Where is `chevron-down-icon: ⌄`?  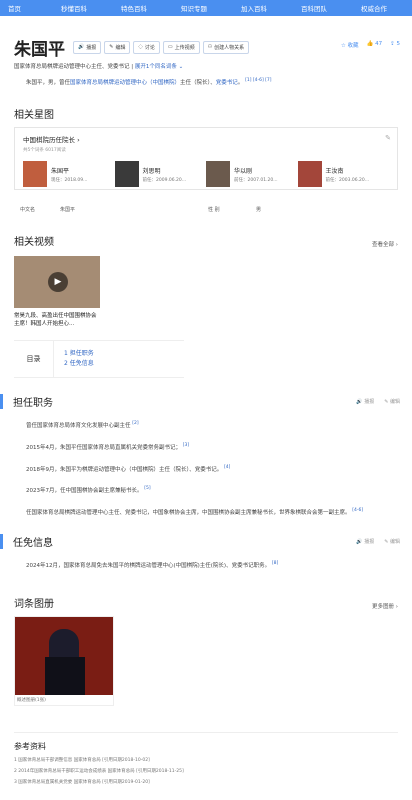 chevron-down-icon: ⌄ is located at coordinates (181, 67).